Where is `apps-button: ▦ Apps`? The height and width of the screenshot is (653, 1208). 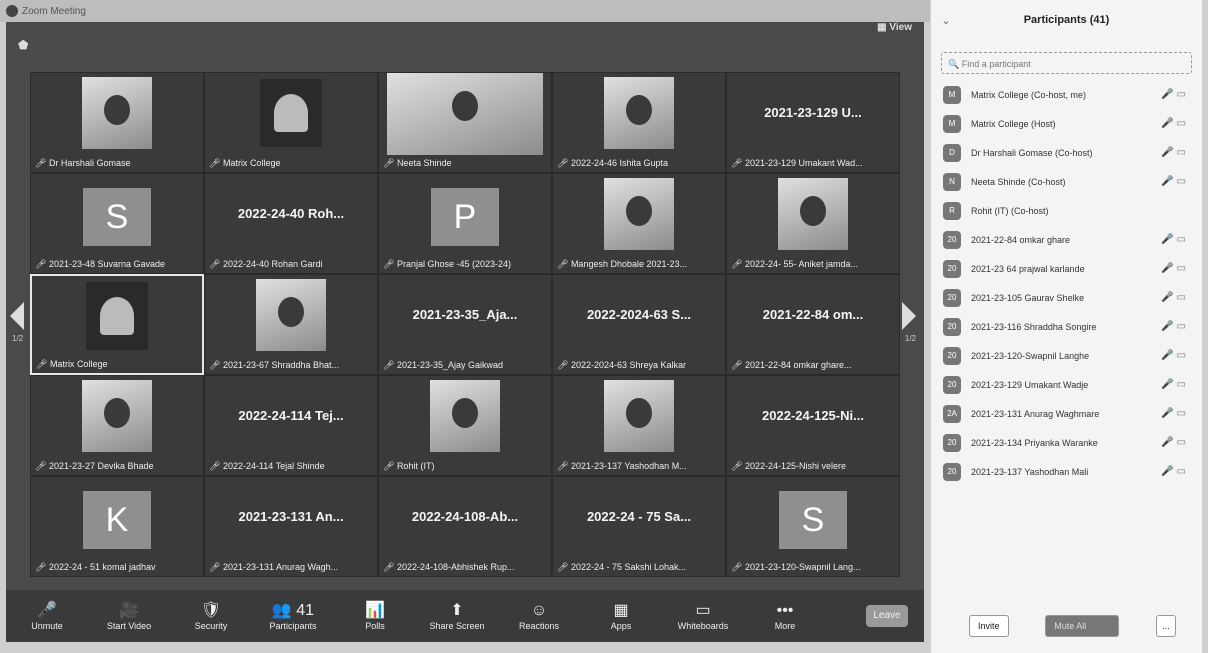
apps-button: ▦ Apps is located at coordinates (621, 616).